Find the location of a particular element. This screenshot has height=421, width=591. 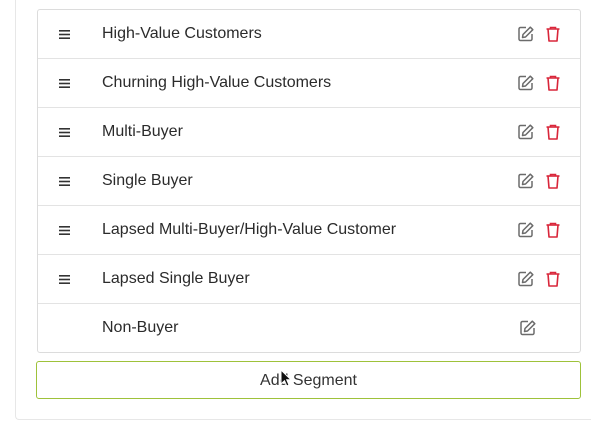

segment-name: Lapsed Single Buyer is located at coordinates (176, 278).